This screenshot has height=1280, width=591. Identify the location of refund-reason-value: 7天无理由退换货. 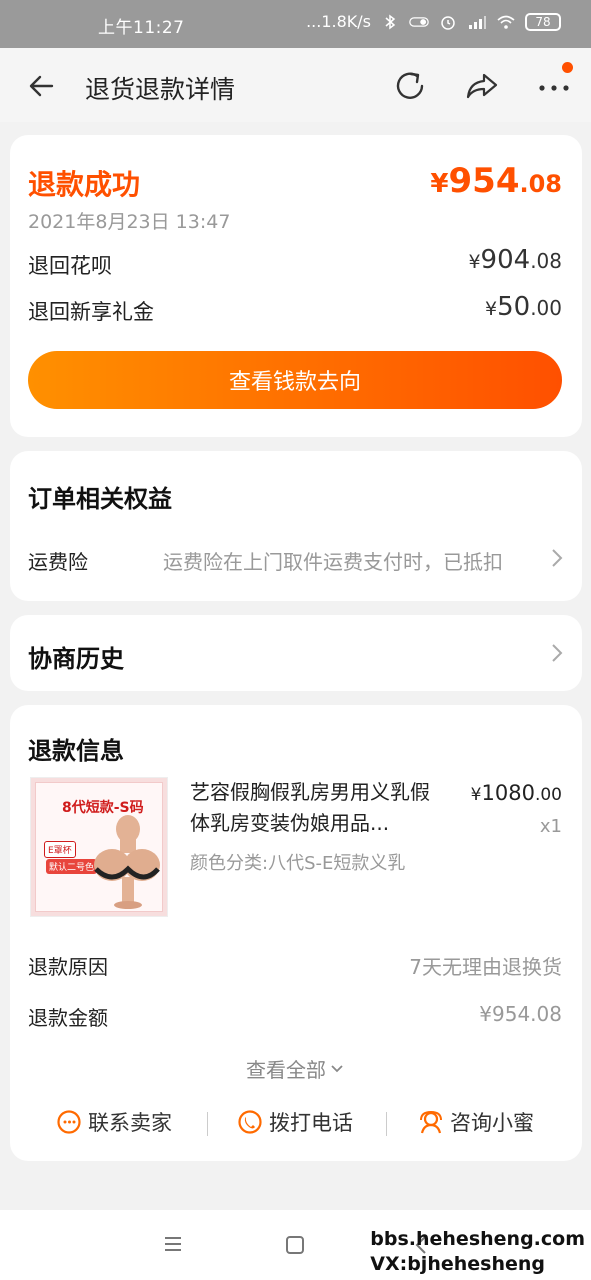
(485, 967).